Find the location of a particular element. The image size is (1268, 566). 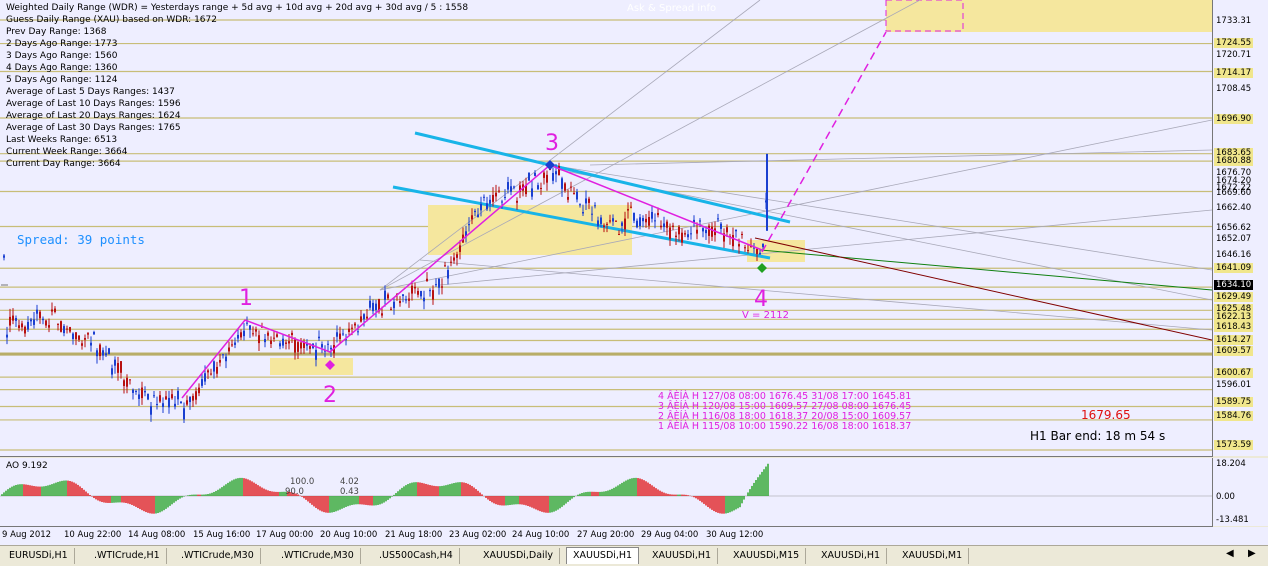

price-scale-label: 1696.90 is located at coordinates (1234, 119).